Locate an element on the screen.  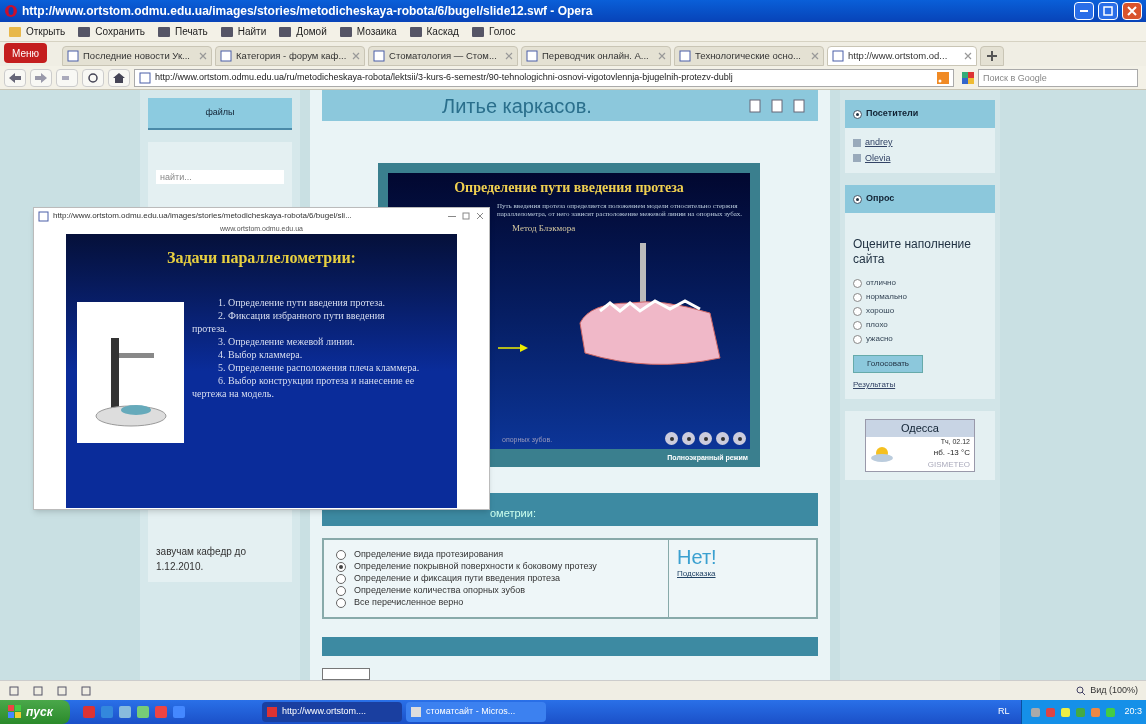
poll-option: ужасно is located at coordinates (920, 339).